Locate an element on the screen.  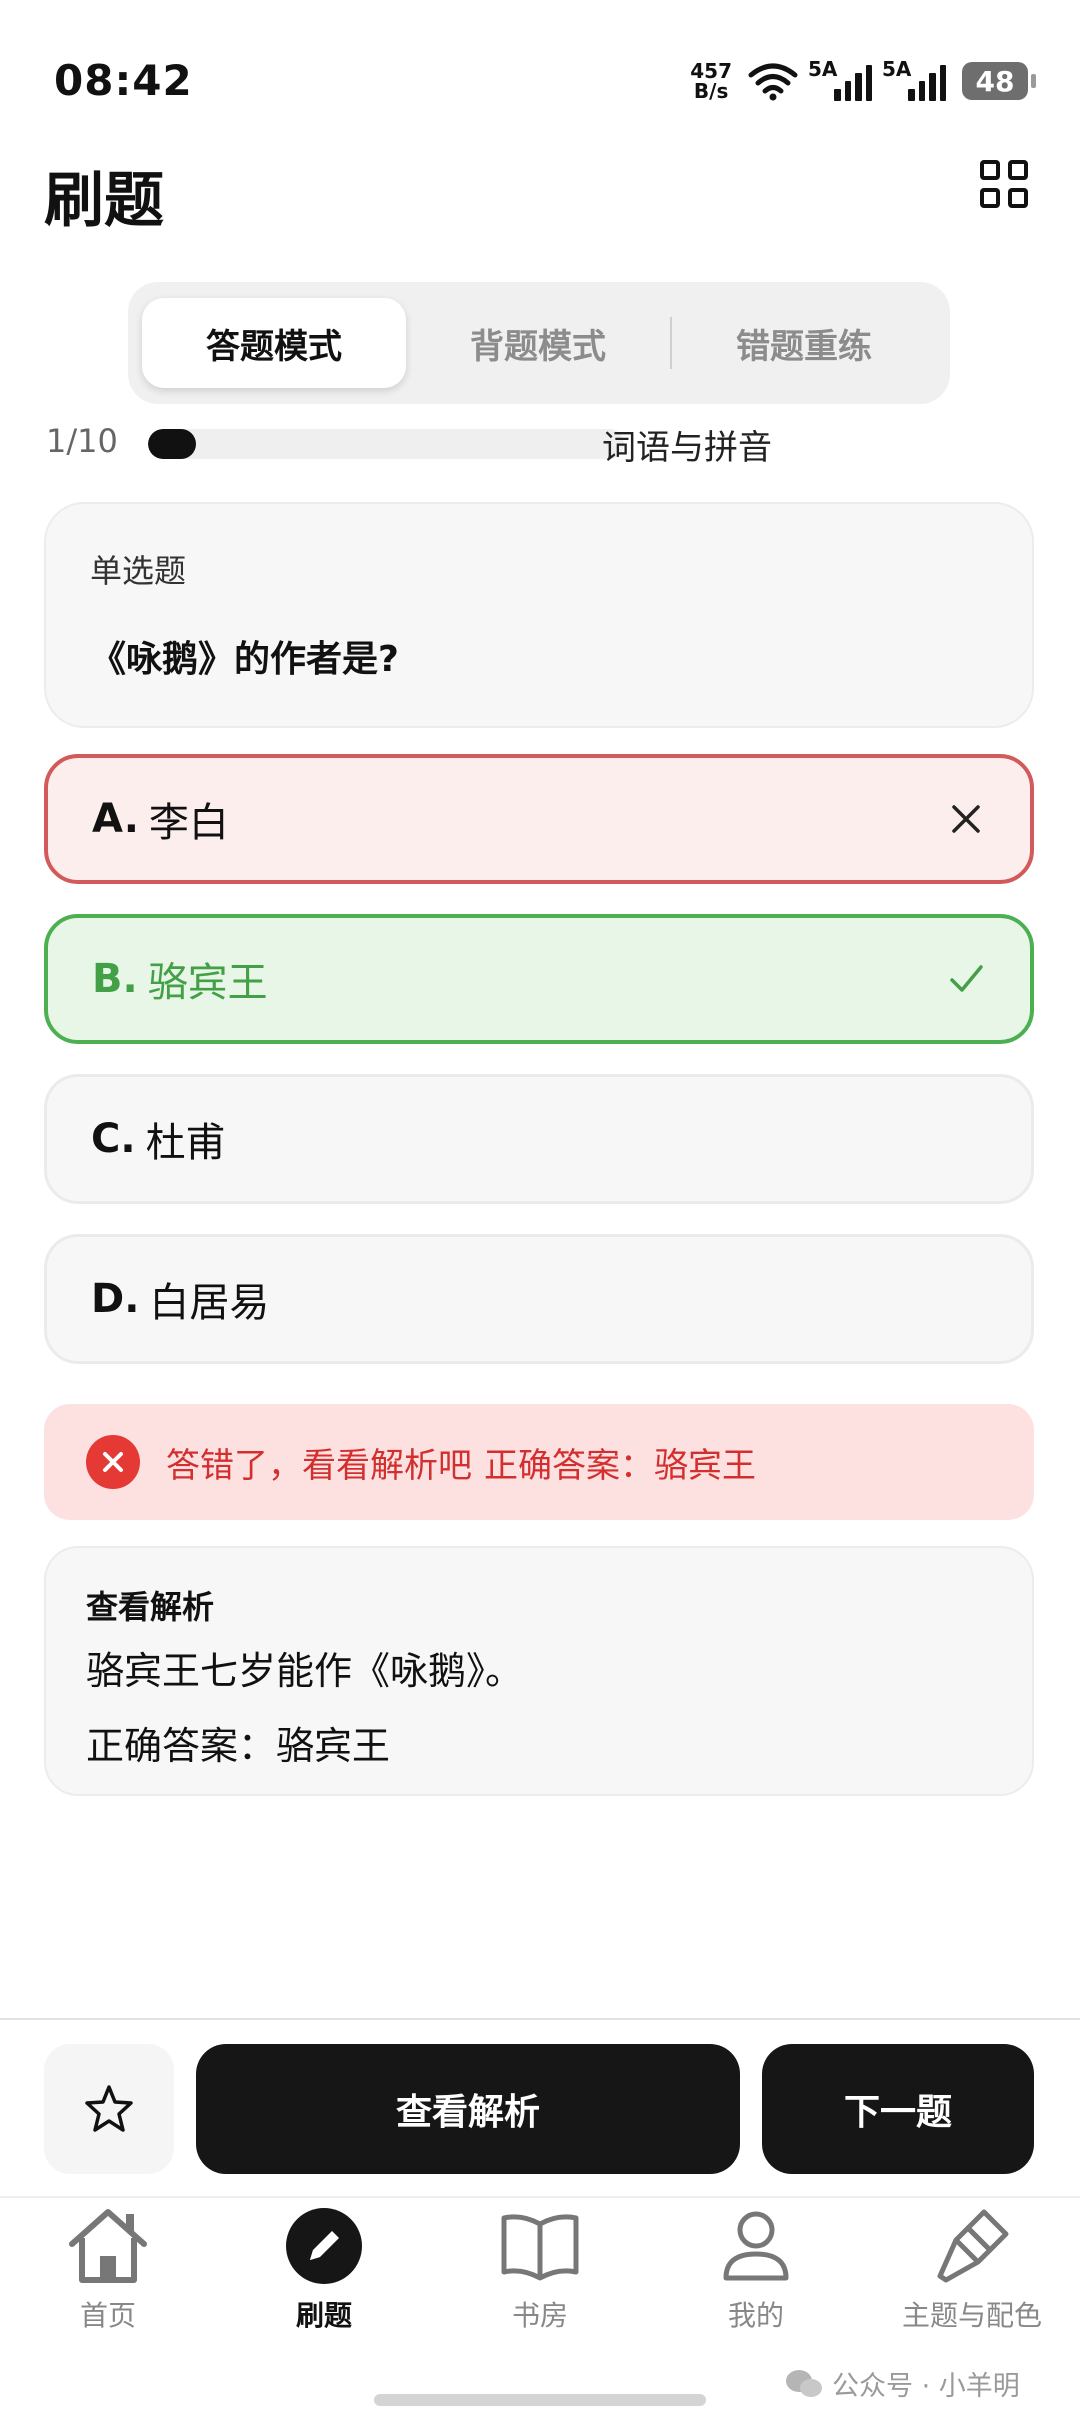
question-card: 单选题 《咏鹅》的作者是? is located at coordinates (539, 615).